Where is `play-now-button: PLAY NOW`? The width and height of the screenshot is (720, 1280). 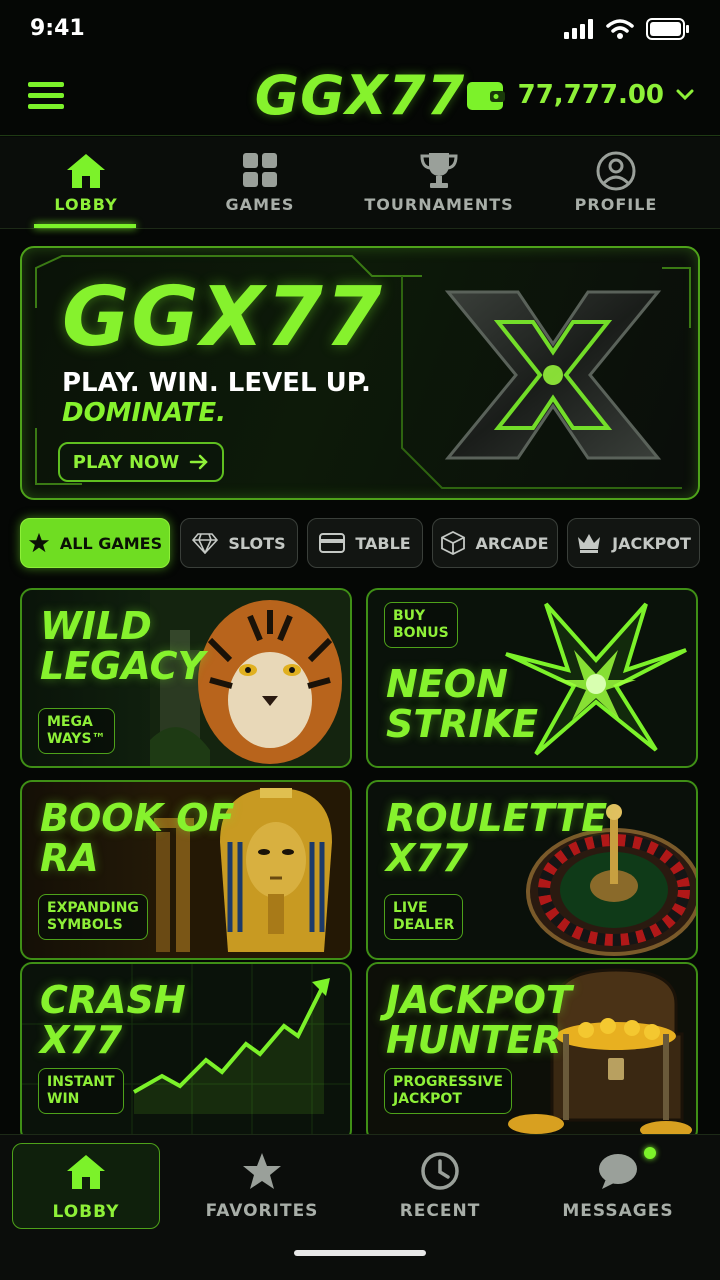 play-now-button: PLAY NOW is located at coordinates (141, 462).